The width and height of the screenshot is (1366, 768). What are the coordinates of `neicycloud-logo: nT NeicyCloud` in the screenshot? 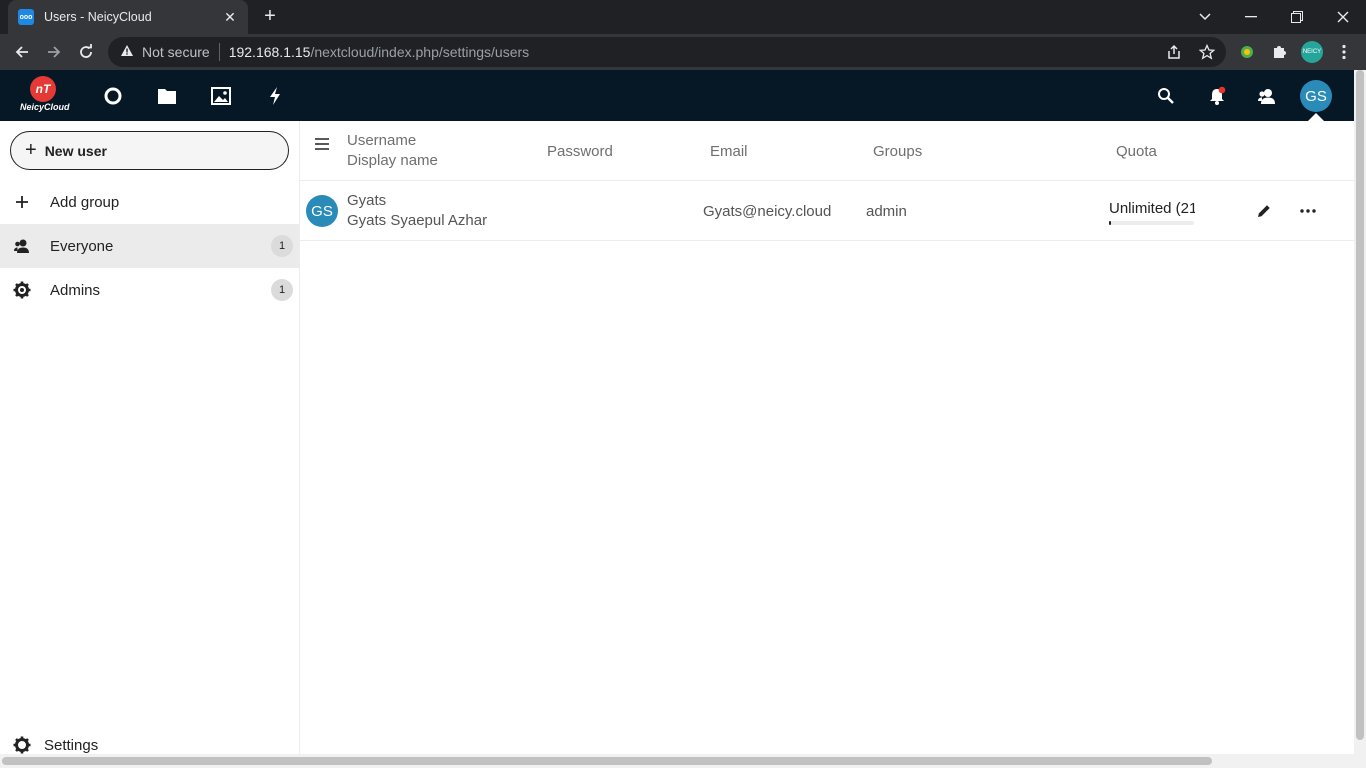 It's located at (45, 96).